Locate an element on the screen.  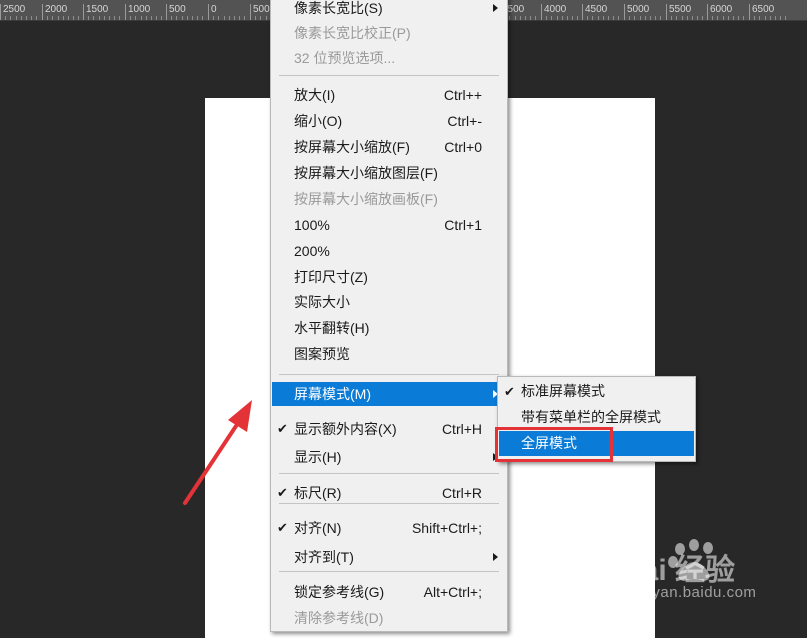
watermark-site: jingyan.baidu.com is located at coordinates (692, 592).